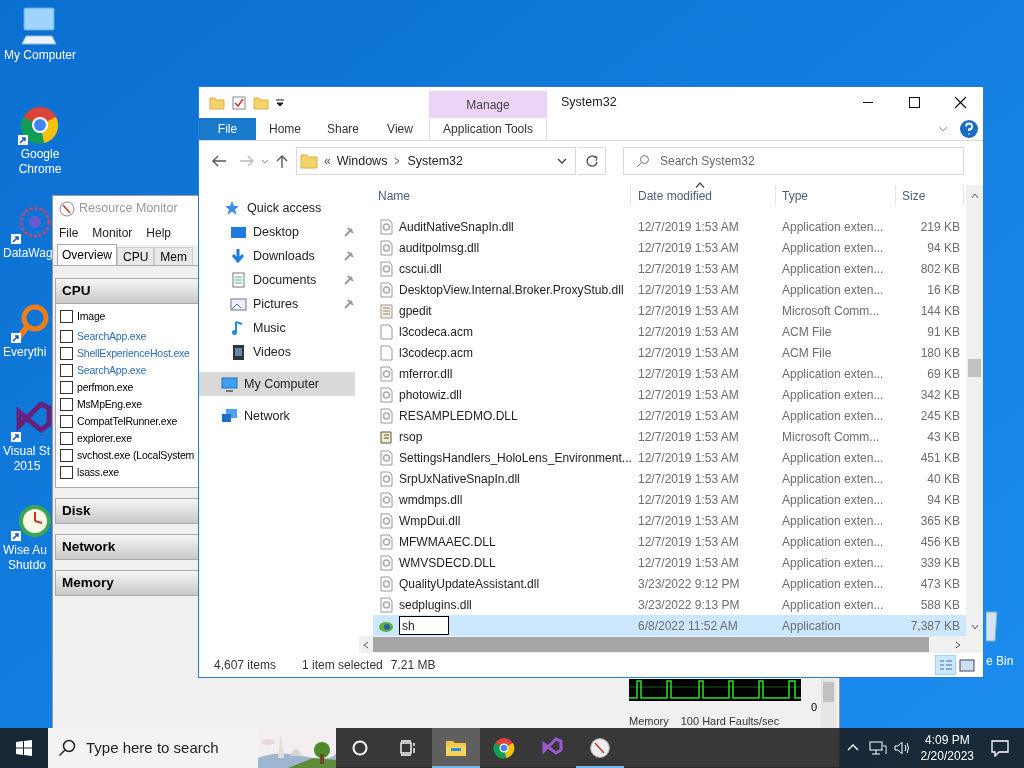 The width and height of the screenshot is (1024, 768). Describe the element at coordinates (901, 748) in the screenshot. I see `speaker-icon` at that location.